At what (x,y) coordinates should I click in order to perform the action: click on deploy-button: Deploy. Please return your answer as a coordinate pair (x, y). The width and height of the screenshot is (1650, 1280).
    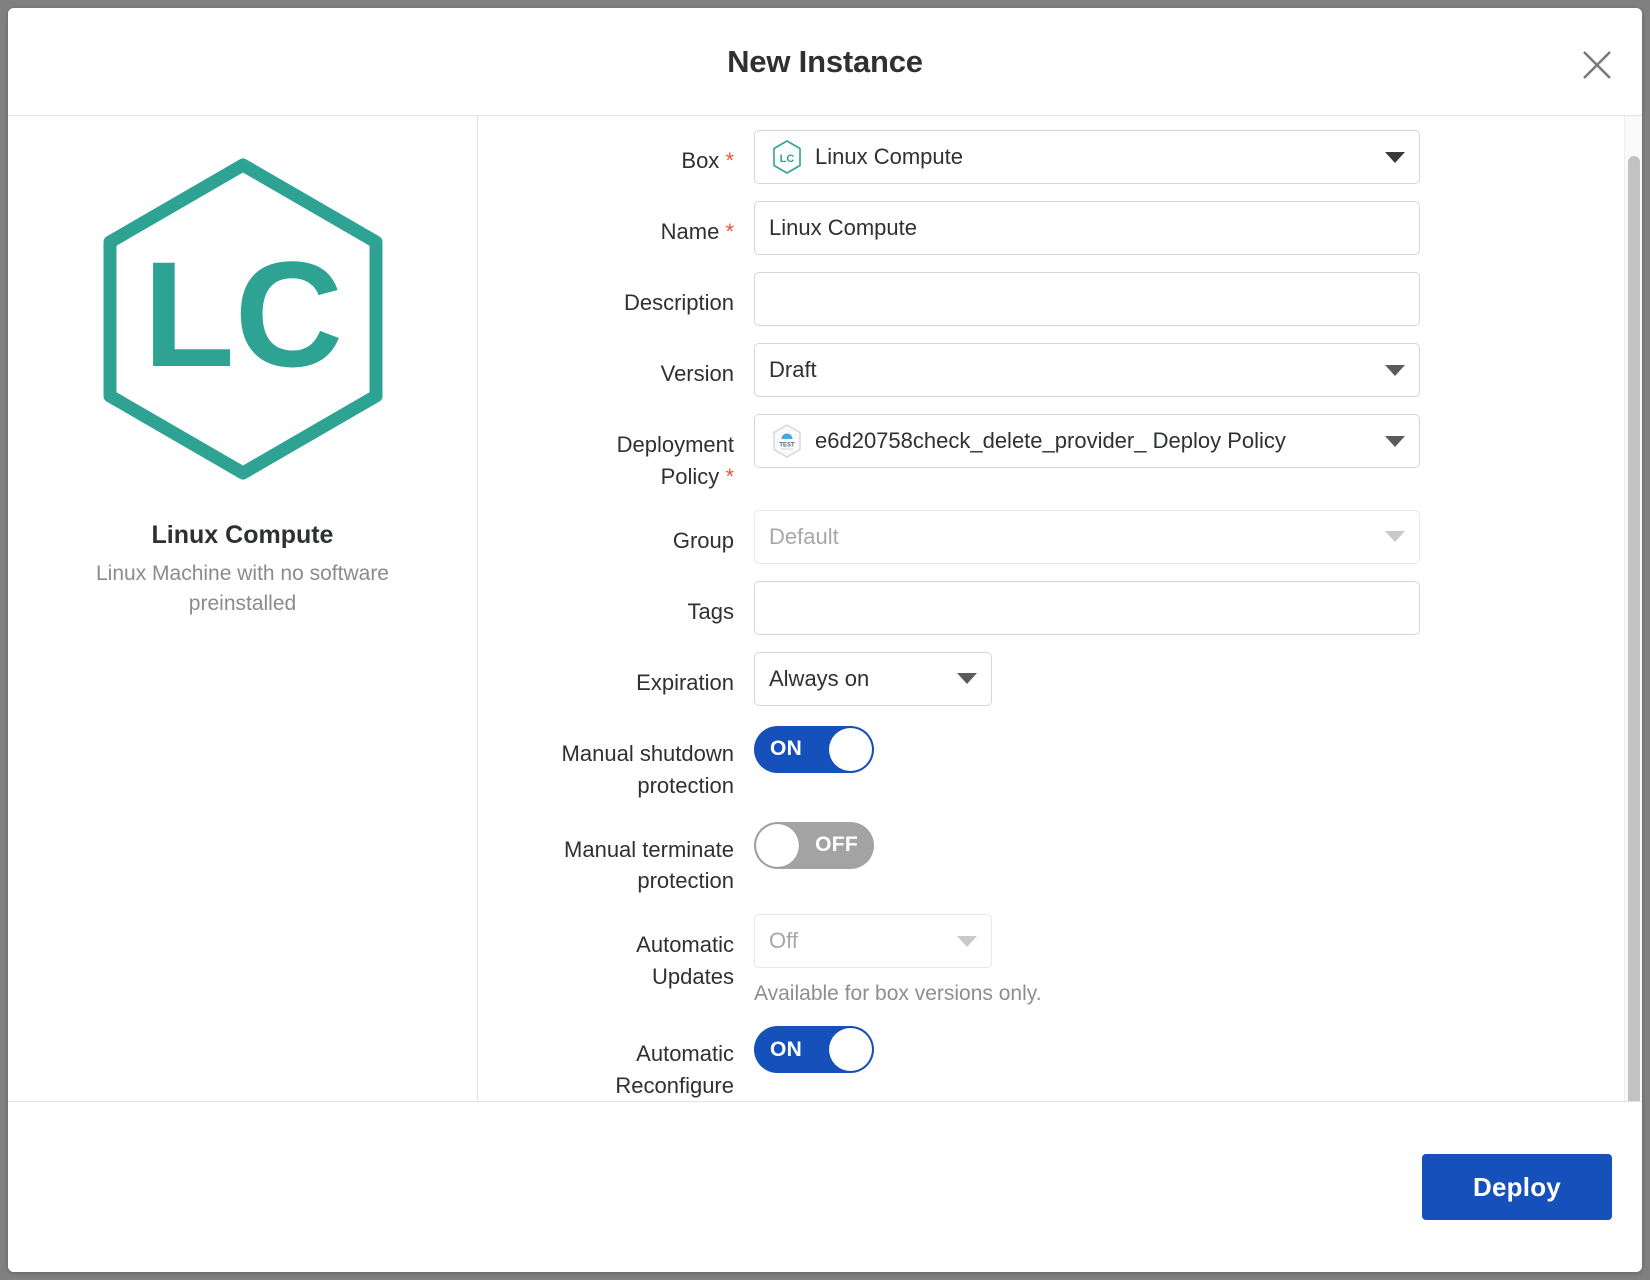
    Looking at the image, I should click on (1517, 1187).